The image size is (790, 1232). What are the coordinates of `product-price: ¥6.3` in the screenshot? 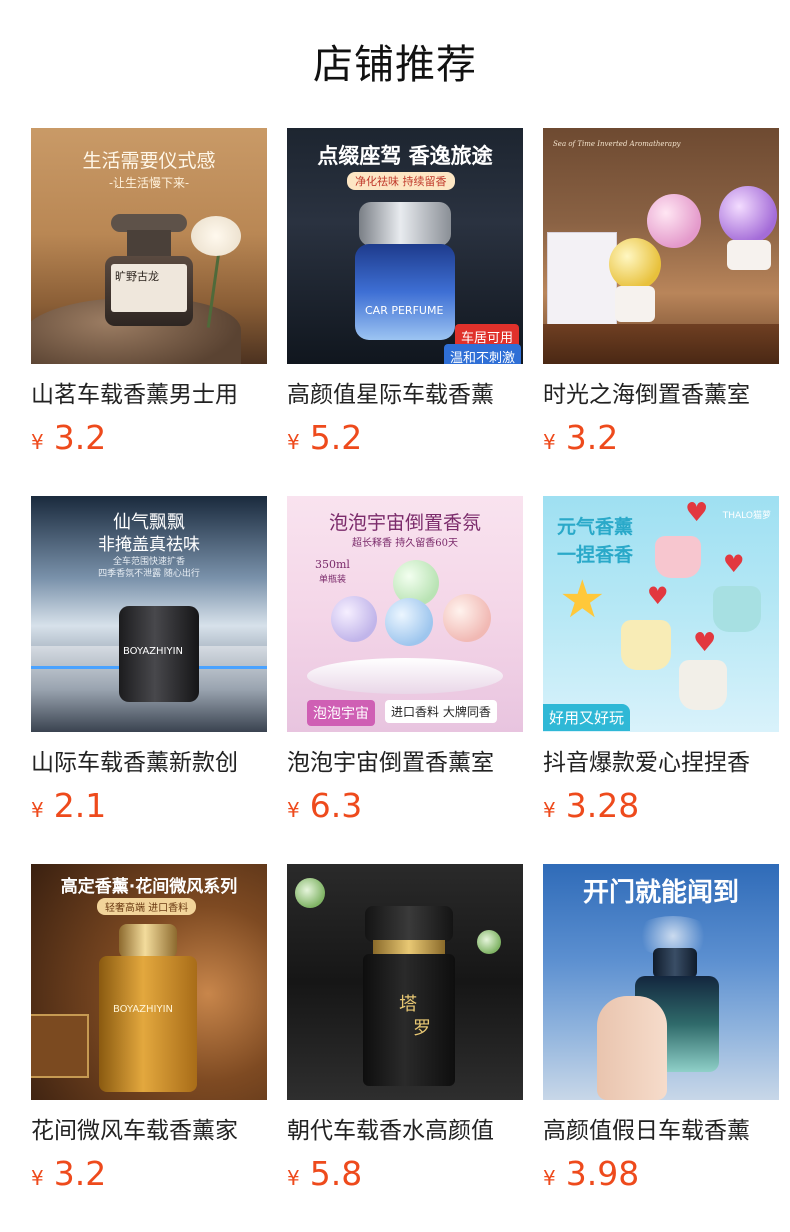 It's located at (324, 805).